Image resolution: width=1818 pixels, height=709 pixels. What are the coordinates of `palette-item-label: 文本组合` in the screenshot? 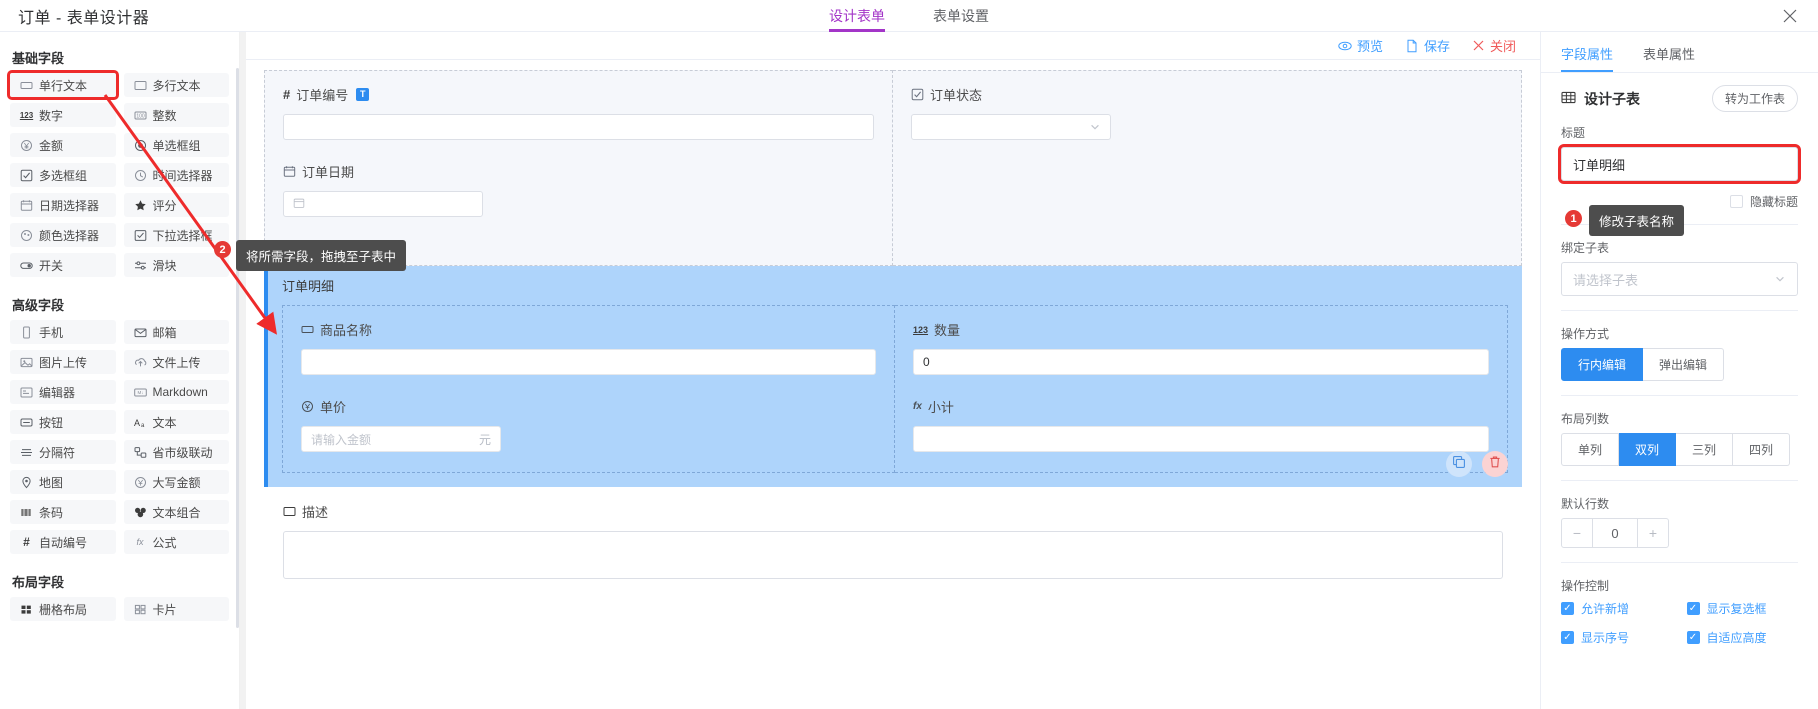 It's located at (176, 512).